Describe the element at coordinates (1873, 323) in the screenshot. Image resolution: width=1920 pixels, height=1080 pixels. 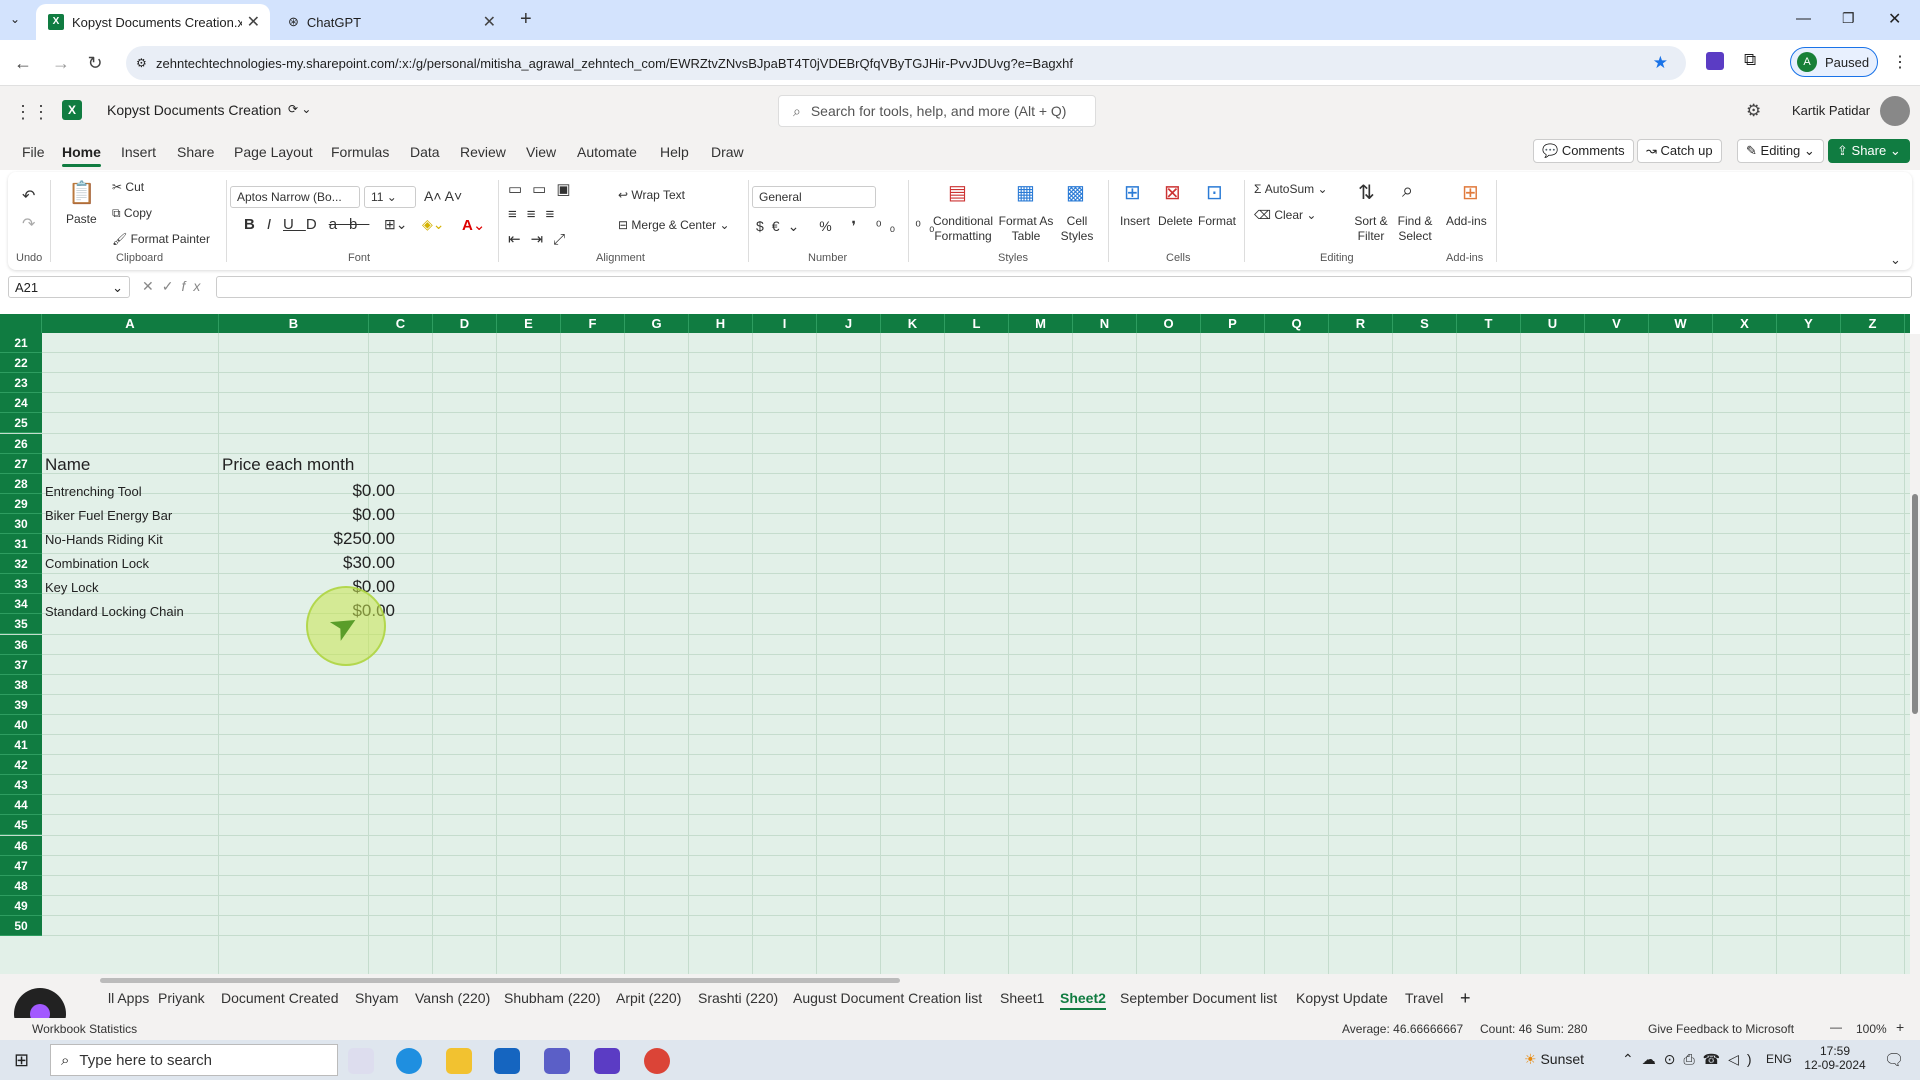
I see `column-header-z: Z` at that location.